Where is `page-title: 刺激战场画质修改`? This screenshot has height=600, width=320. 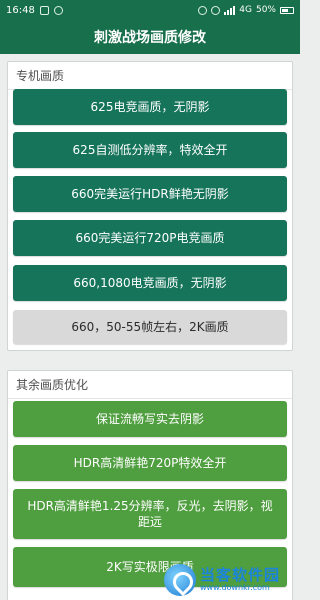 page-title: 刺激战场画质修改 is located at coordinates (150, 38).